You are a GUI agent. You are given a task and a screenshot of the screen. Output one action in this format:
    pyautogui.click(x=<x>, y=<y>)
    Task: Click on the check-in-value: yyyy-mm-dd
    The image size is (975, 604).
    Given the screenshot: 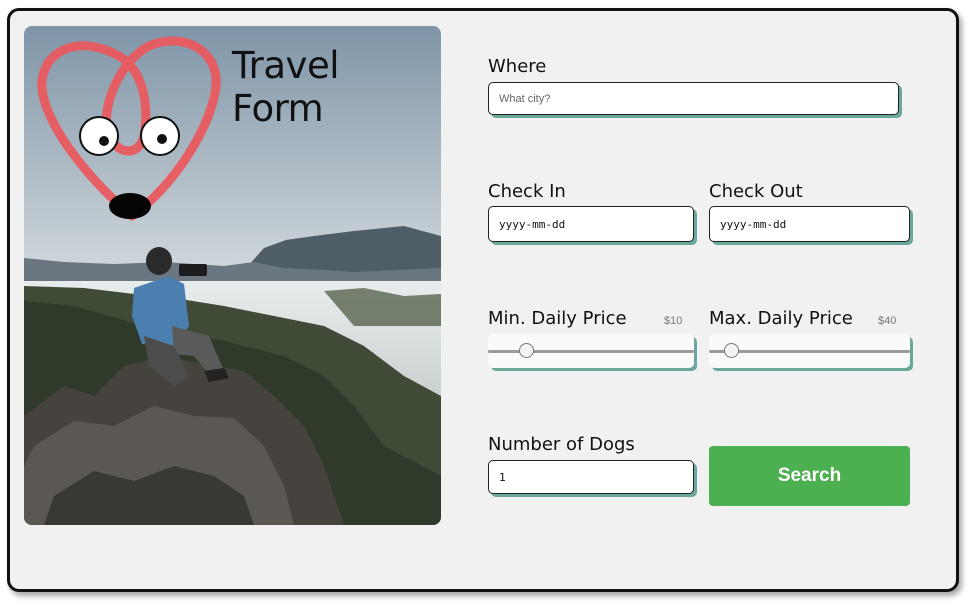 What is the action you would take?
    pyautogui.click(x=532, y=224)
    